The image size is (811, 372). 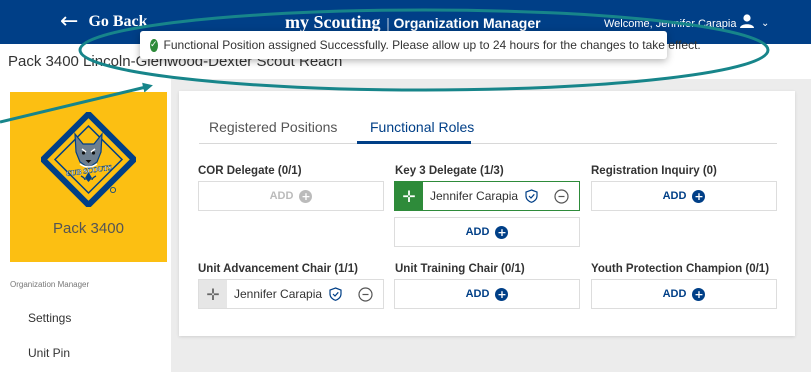 I want to click on add-youth-protection-champion-button: ADD +, so click(x=684, y=294).